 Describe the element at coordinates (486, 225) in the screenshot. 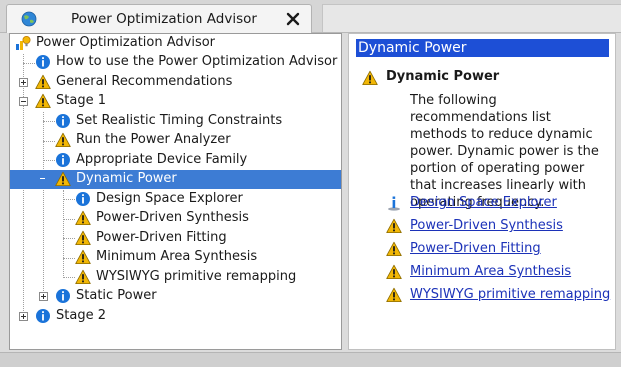

I see `link-power-driven-synthesis: Power-Driven Synthesis` at that location.